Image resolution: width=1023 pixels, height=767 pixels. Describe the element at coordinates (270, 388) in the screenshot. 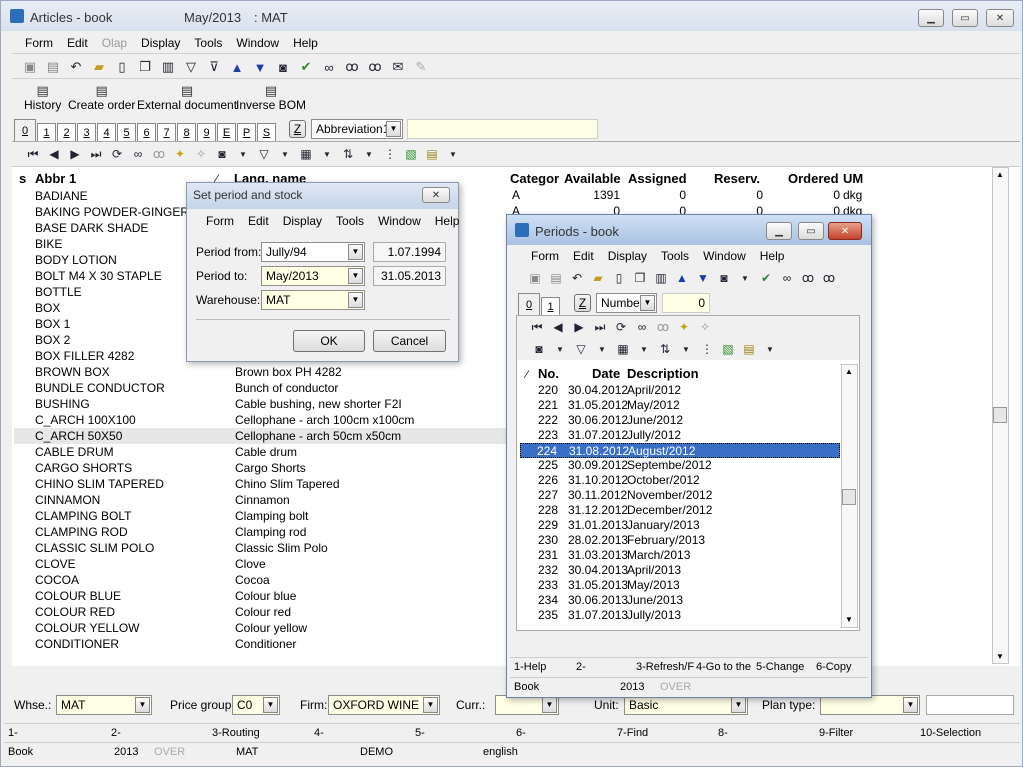

I see `table-row: BUNDLE CONDUCTOR Bunch of conductor` at that location.